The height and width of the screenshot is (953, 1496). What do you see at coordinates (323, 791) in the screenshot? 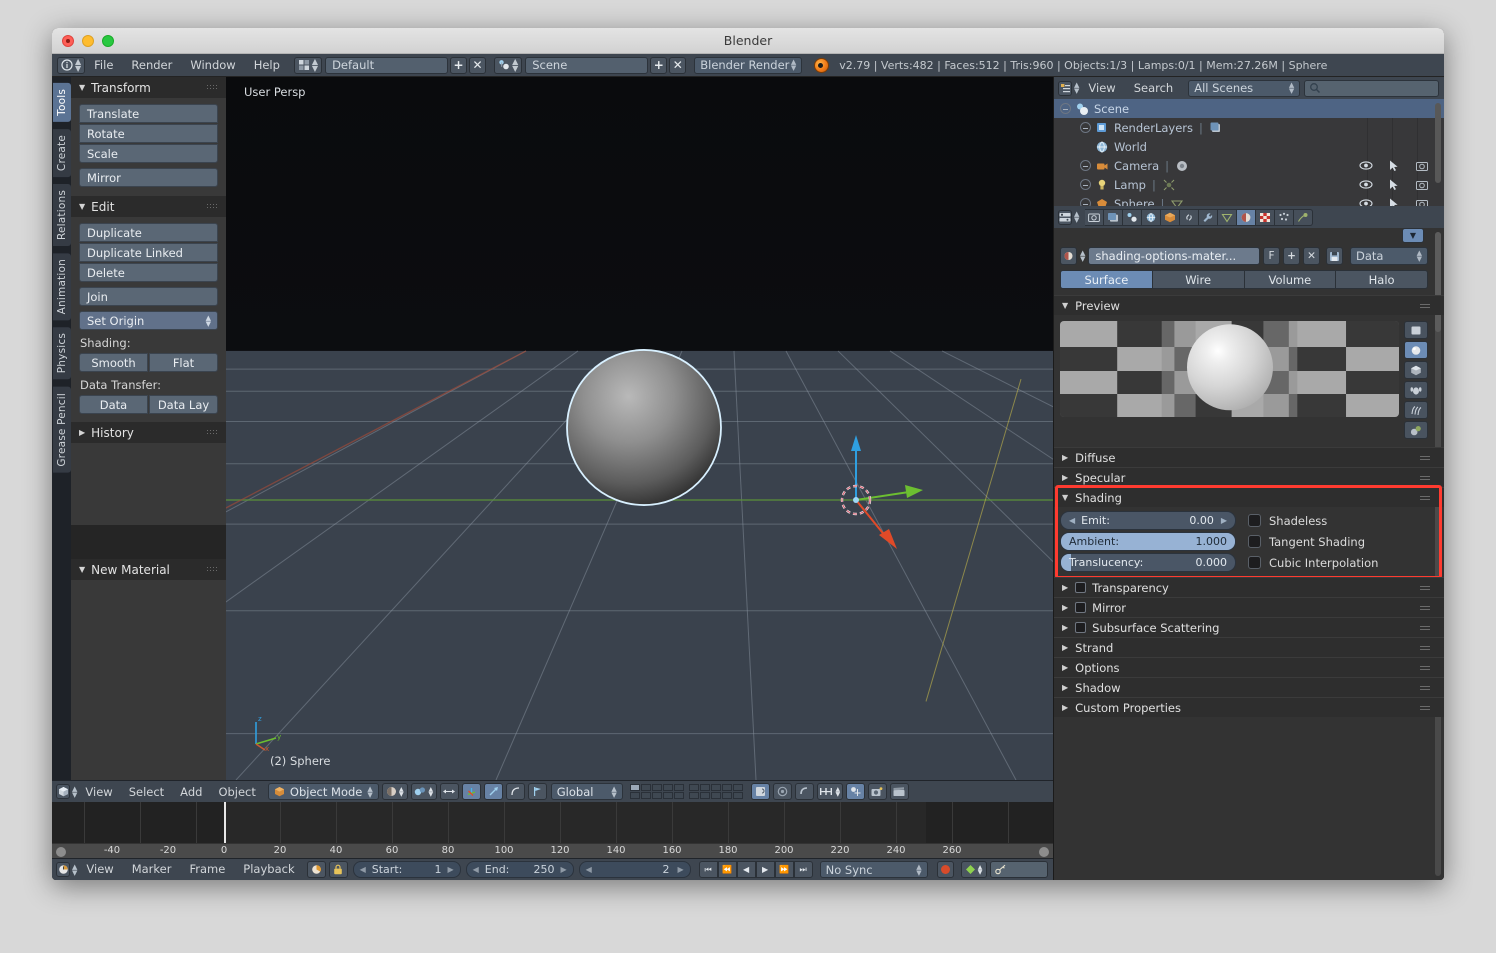
I see `interaction-mode-select: Object Mode ▲ ▼` at bounding box center [323, 791].